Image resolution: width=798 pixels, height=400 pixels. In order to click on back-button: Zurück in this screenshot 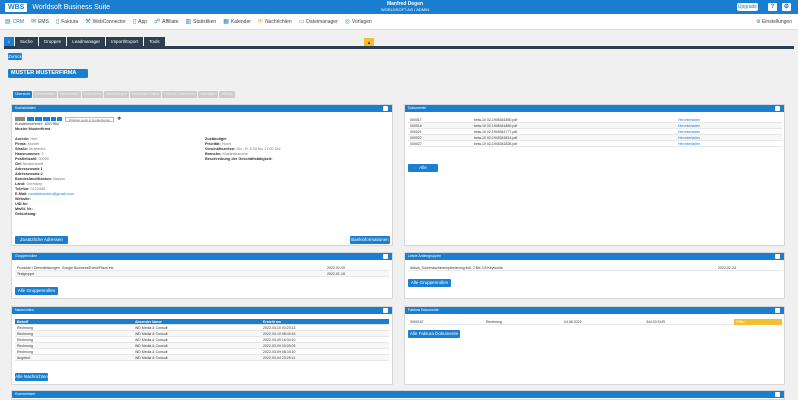, I will do `click(15, 56)`.